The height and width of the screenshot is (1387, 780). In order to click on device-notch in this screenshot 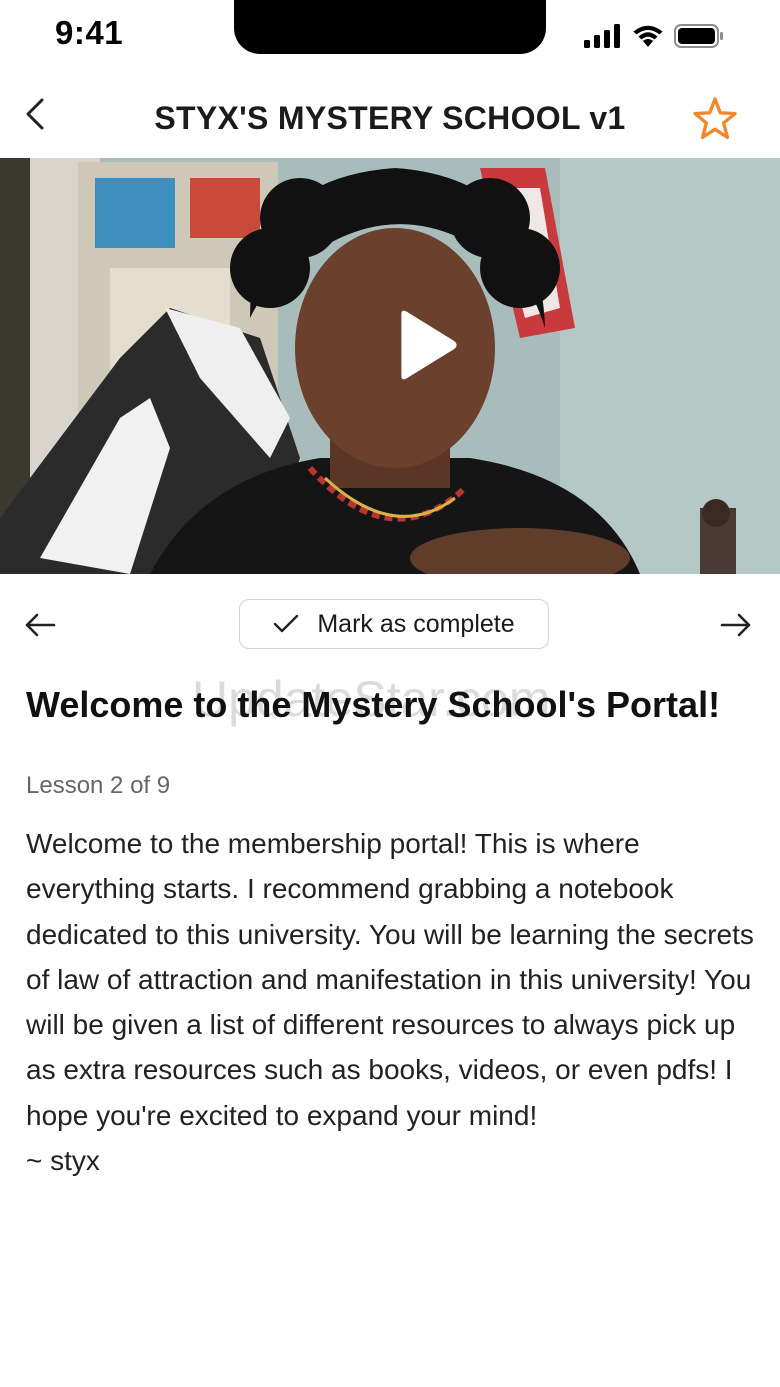, I will do `click(390, 27)`.